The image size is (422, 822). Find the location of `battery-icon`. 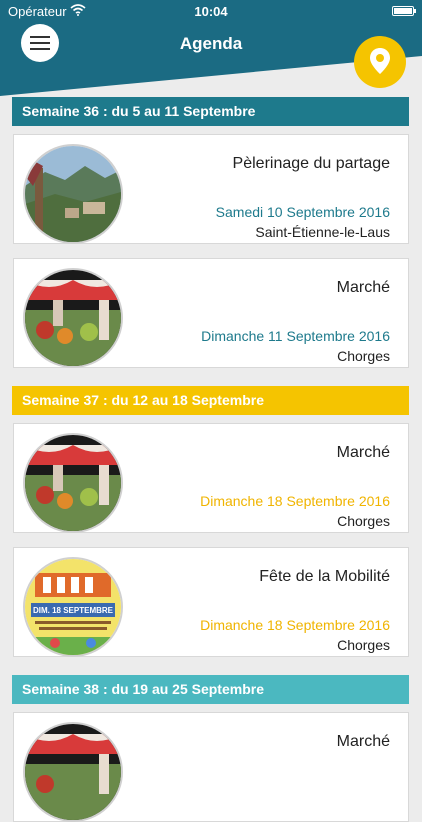

battery-icon is located at coordinates (404, 11).